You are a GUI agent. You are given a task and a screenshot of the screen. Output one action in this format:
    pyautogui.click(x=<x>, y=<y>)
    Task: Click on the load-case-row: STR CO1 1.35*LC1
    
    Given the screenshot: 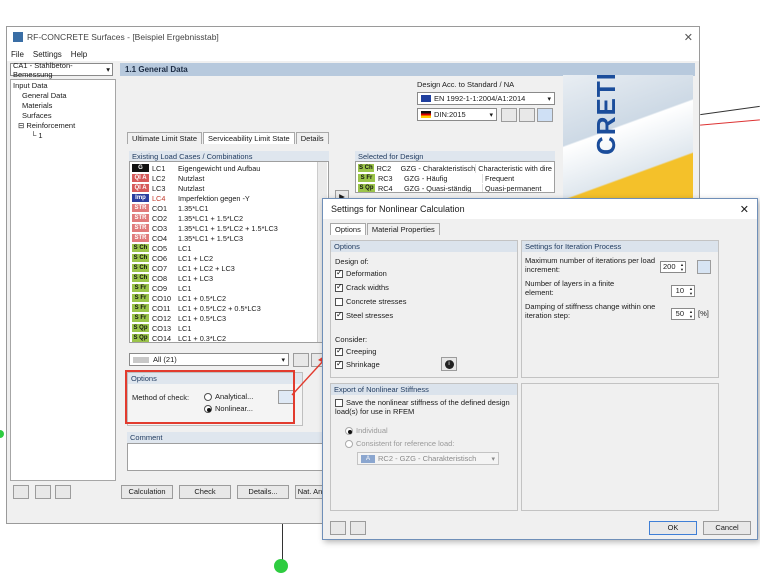 What is the action you would take?
    pyautogui.click(x=229, y=208)
    